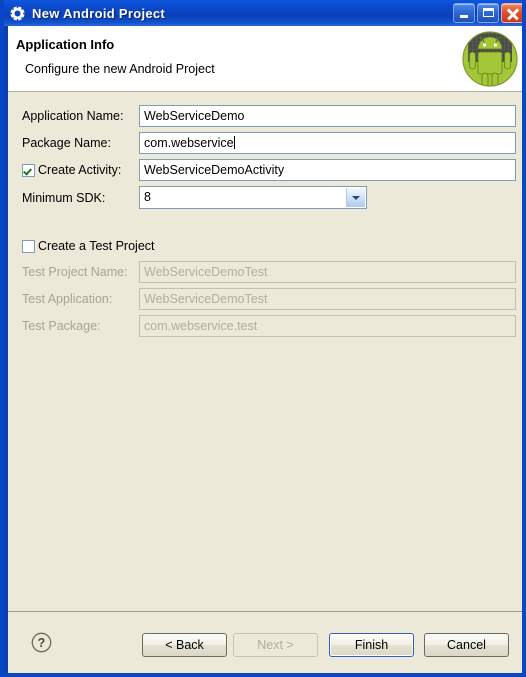  I want to click on test-package-value: com.webservice.test, so click(201, 326).